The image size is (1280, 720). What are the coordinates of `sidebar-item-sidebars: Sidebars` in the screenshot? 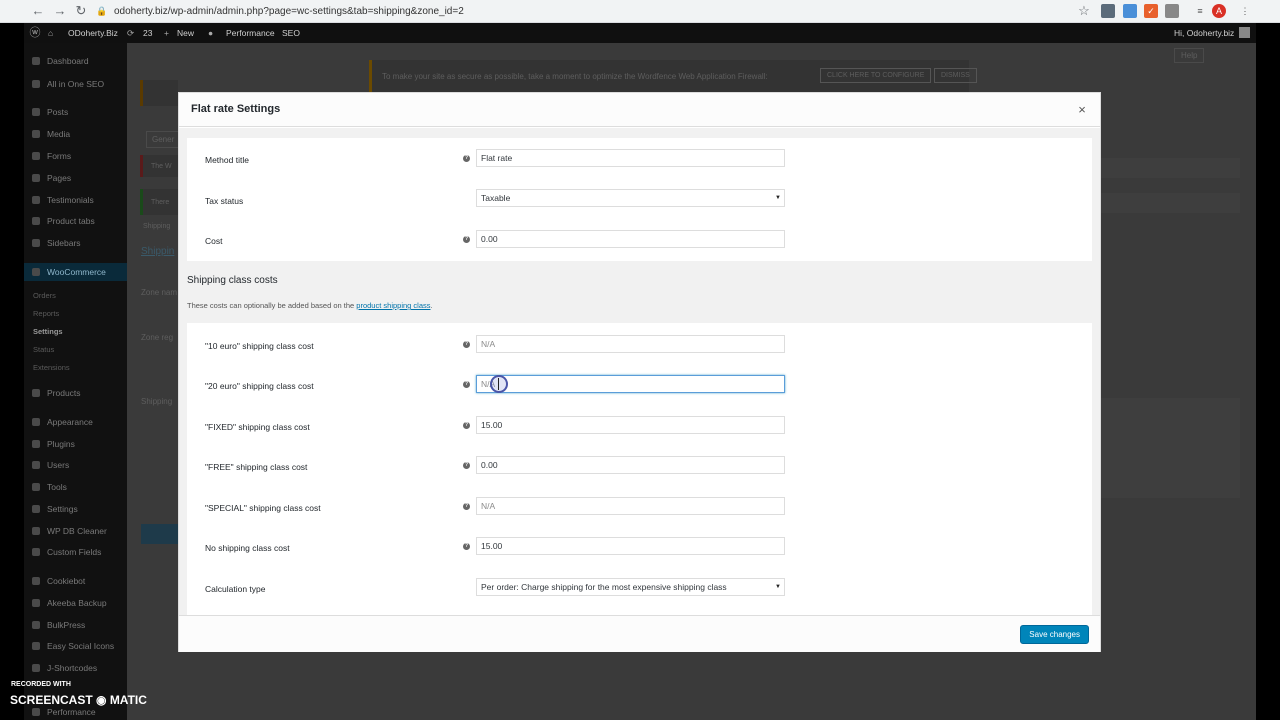 It's located at (75, 243).